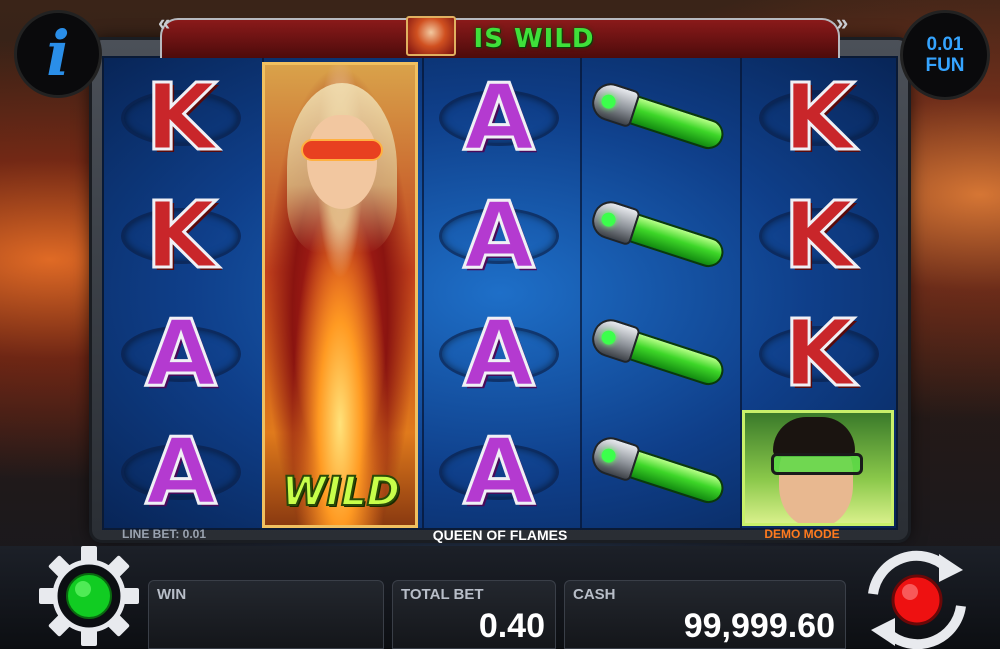  What do you see at coordinates (342, 150) in the screenshot?
I see `mask-icon` at bounding box center [342, 150].